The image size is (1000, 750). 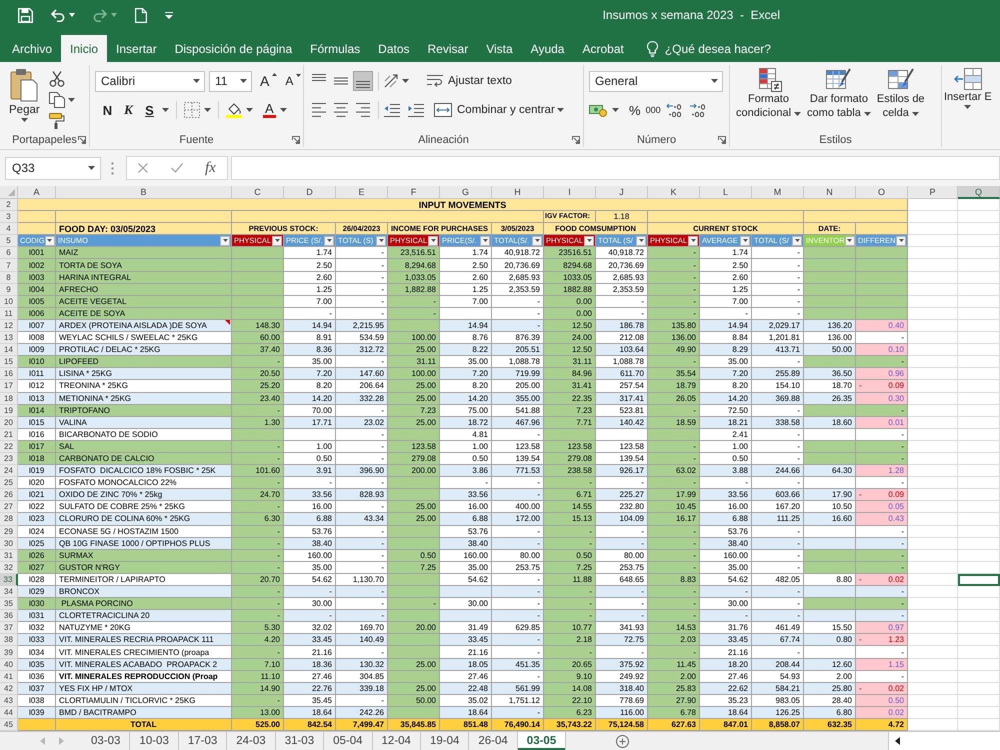 I want to click on table-cell: 16.60, so click(x=830, y=519).